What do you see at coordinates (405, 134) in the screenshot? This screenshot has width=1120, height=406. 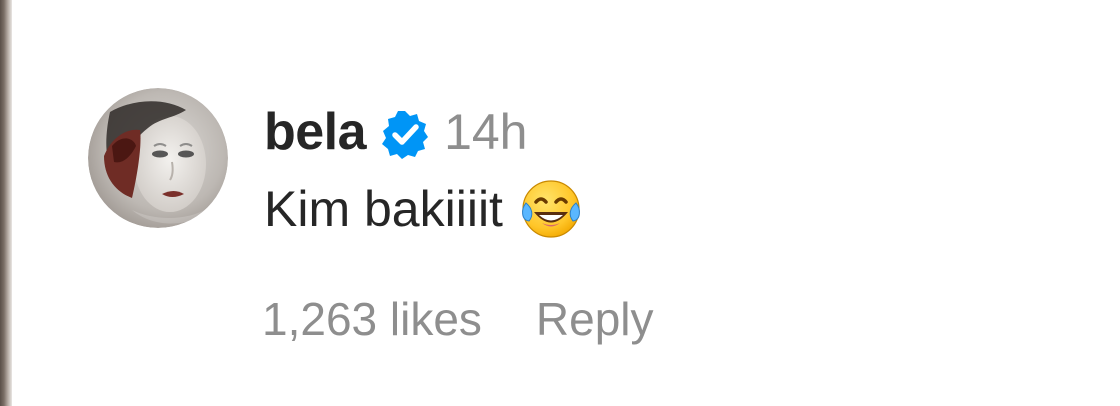 I see `verified-badge-icon` at bounding box center [405, 134].